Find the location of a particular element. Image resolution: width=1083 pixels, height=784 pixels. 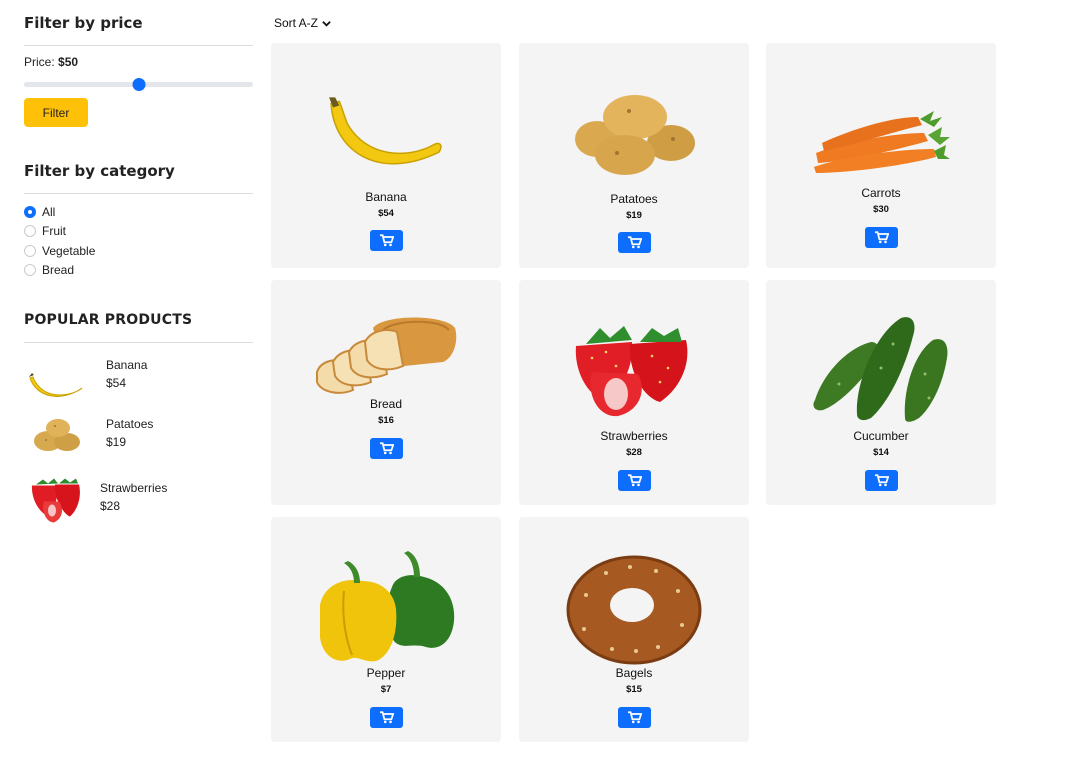

popular-item-name: Patatoes is located at coordinates (130, 424).